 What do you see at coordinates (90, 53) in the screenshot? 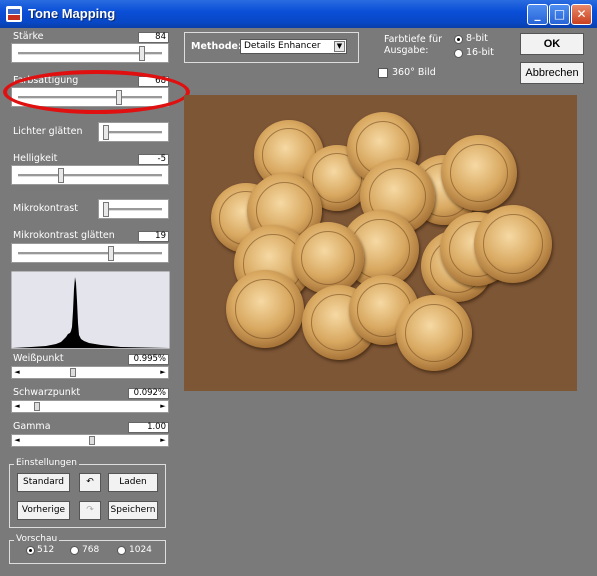
I see `staerke-slider` at bounding box center [90, 53].